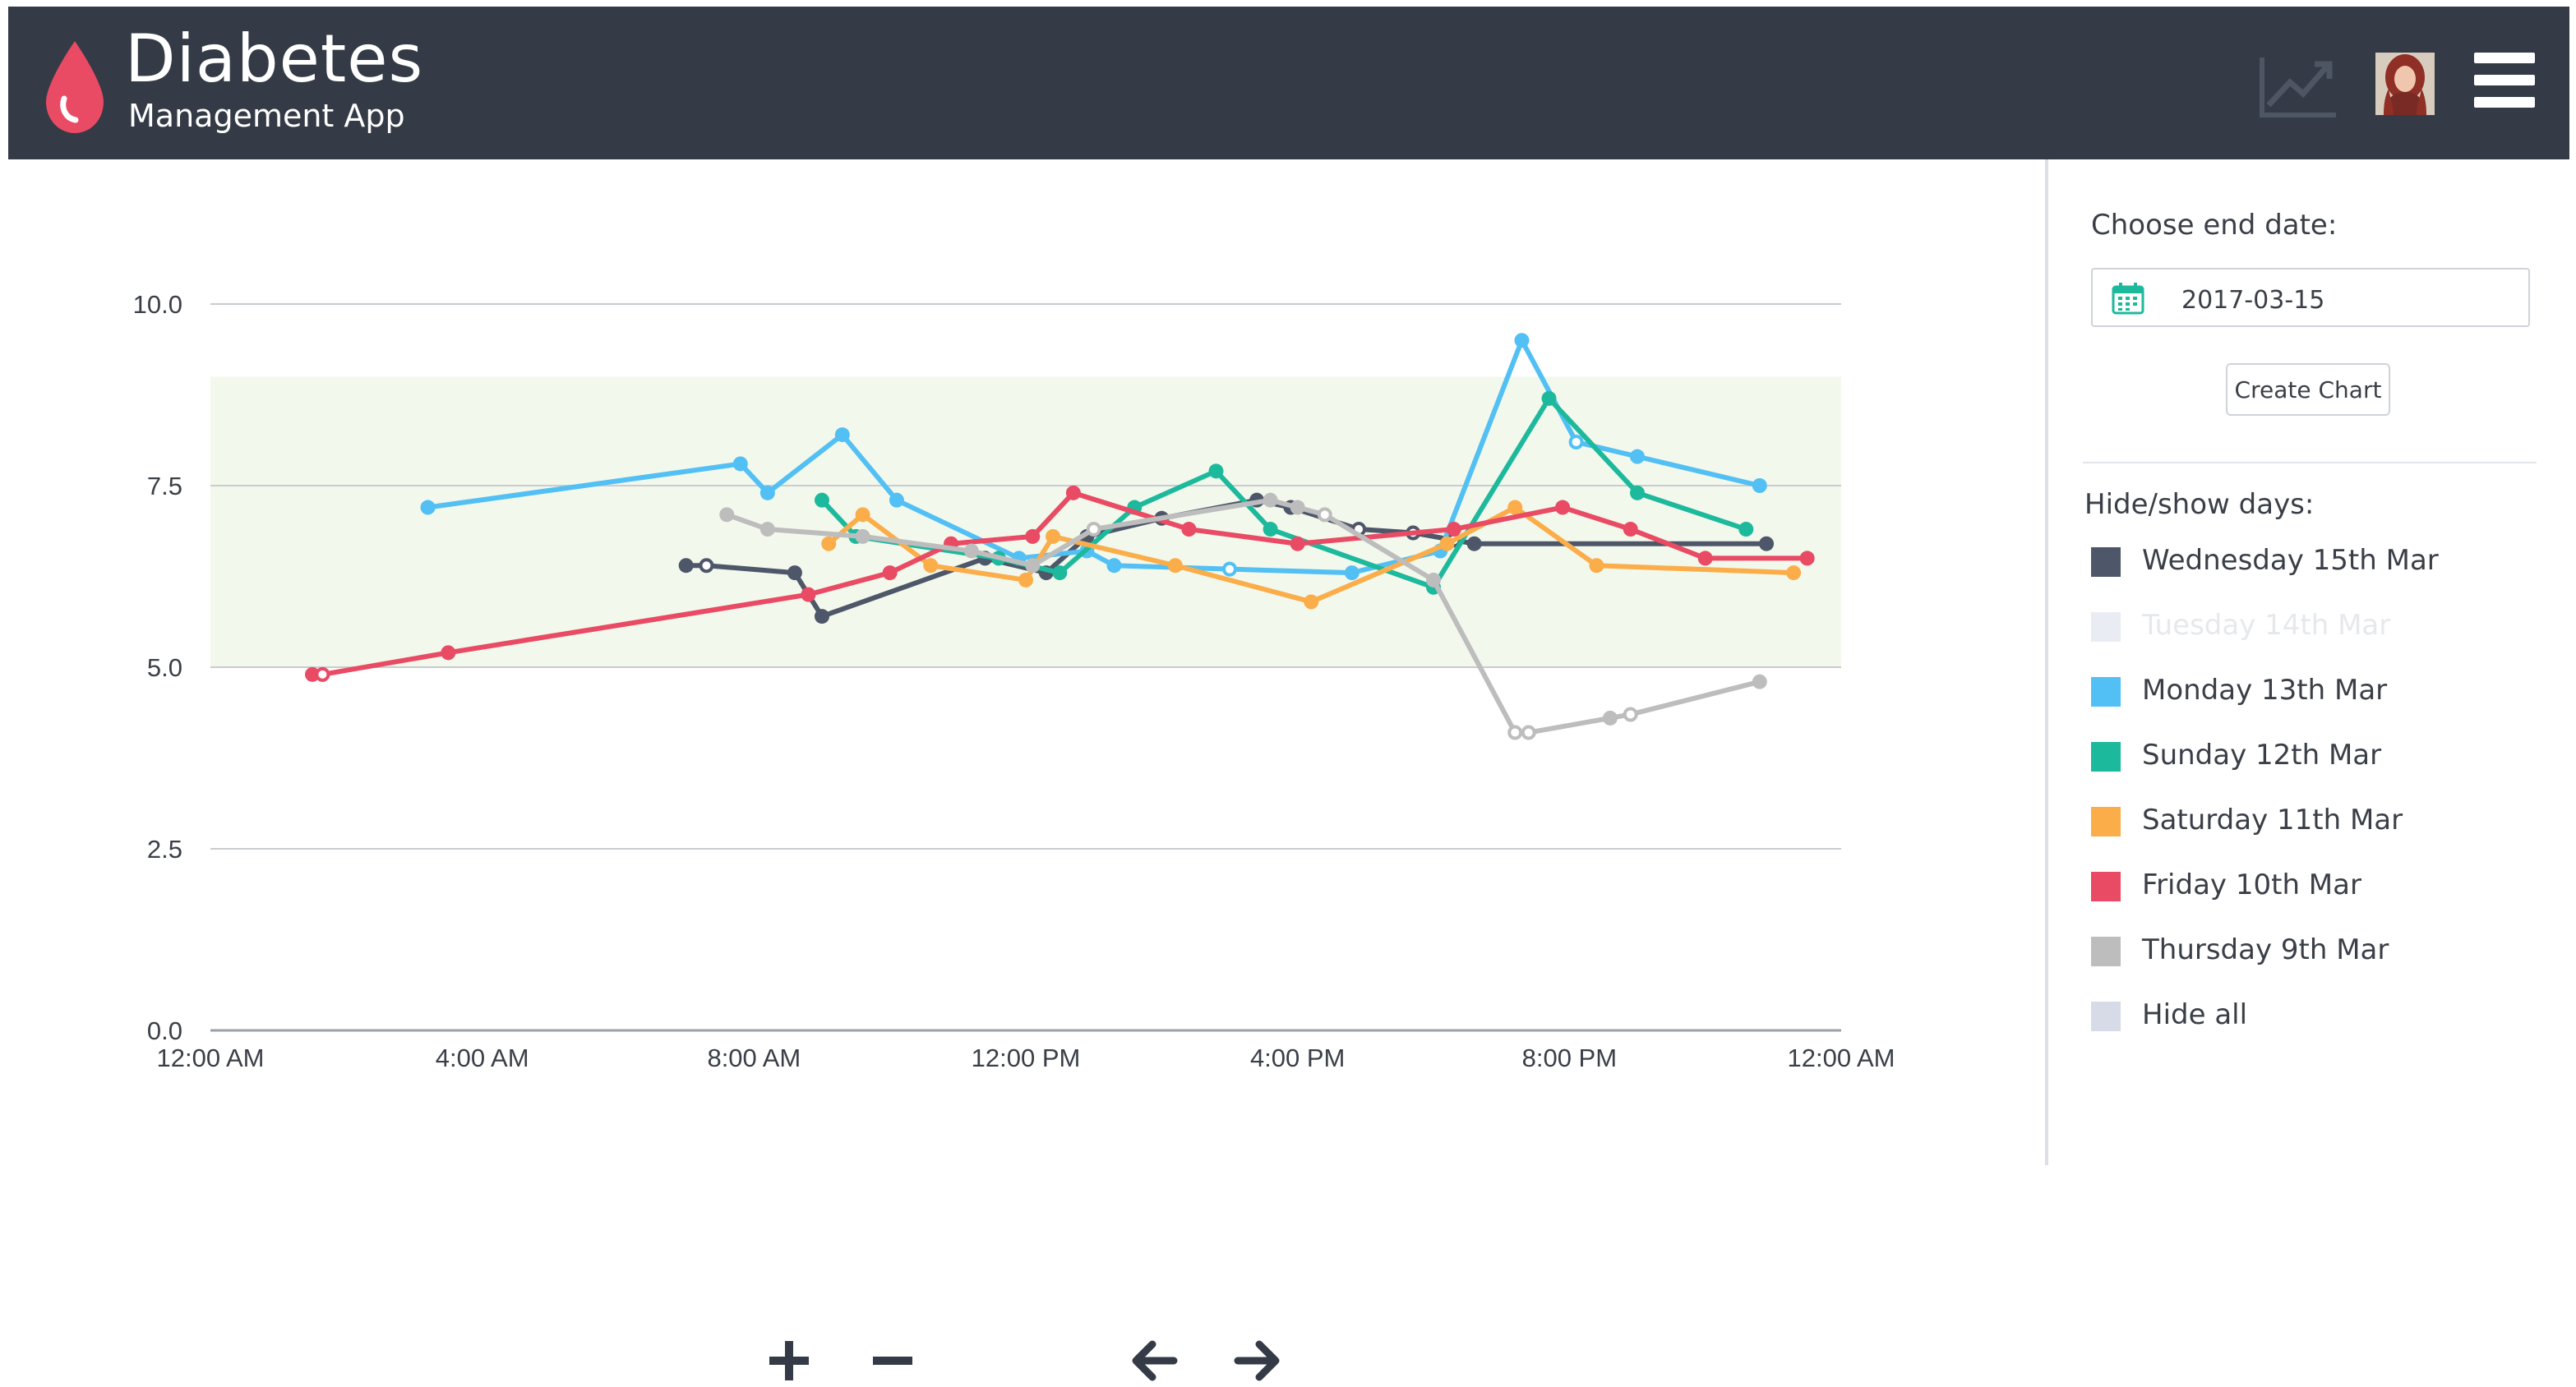 The height and width of the screenshot is (1387, 2576). What do you see at coordinates (1570, 1058) in the screenshot?
I see `x-tick-label: 8:00 PM` at bounding box center [1570, 1058].